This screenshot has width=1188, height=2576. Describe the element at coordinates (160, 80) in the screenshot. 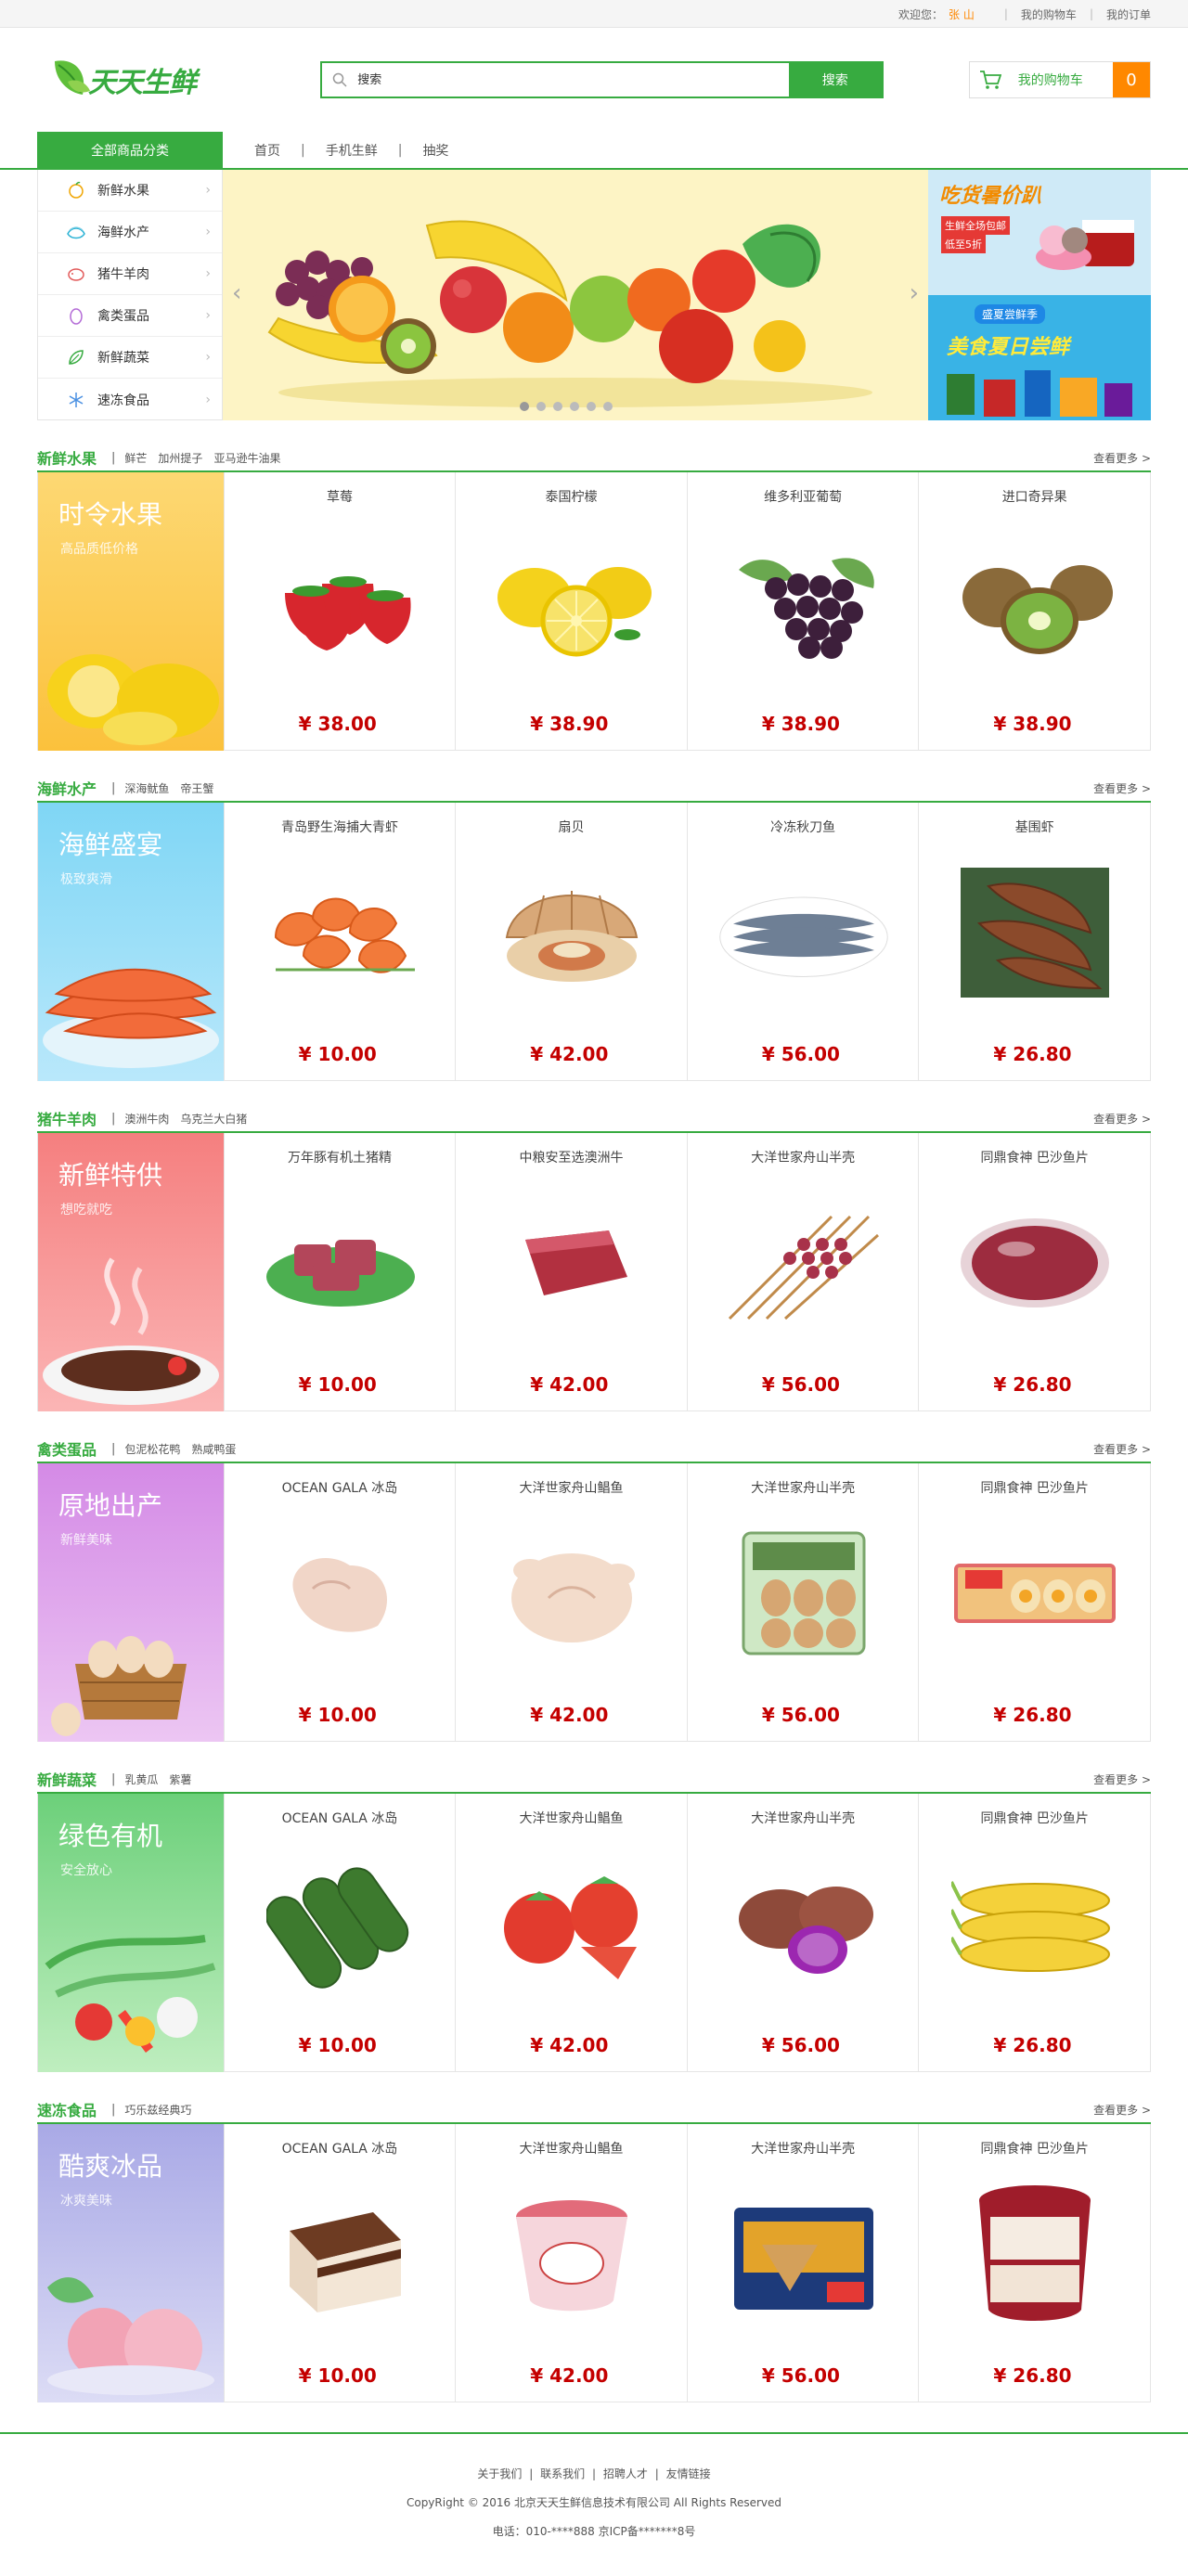

I see `logo: 天天生鲜` at that location.